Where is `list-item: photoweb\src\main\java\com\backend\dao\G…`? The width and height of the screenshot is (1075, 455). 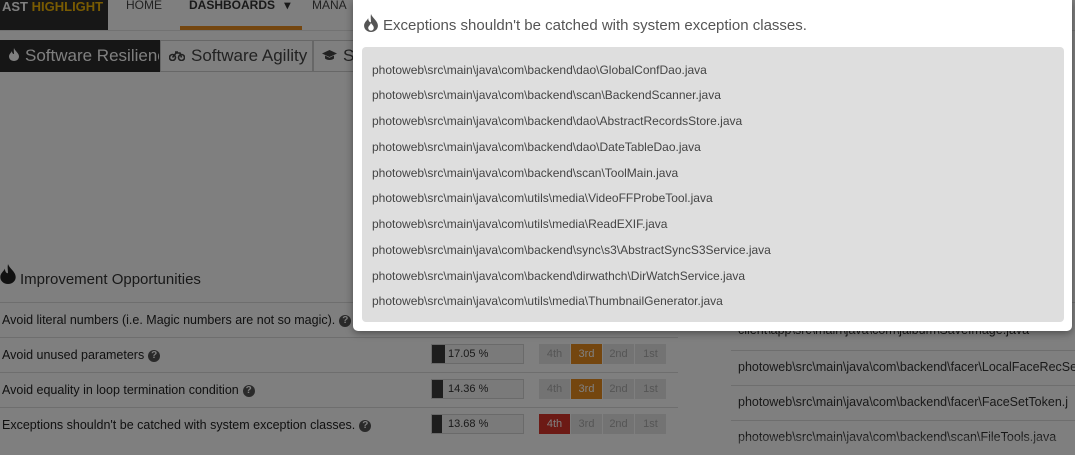 list-item: photoweb\src\main\java\com\backend\dao\G… is located at coordinates (539, 70).